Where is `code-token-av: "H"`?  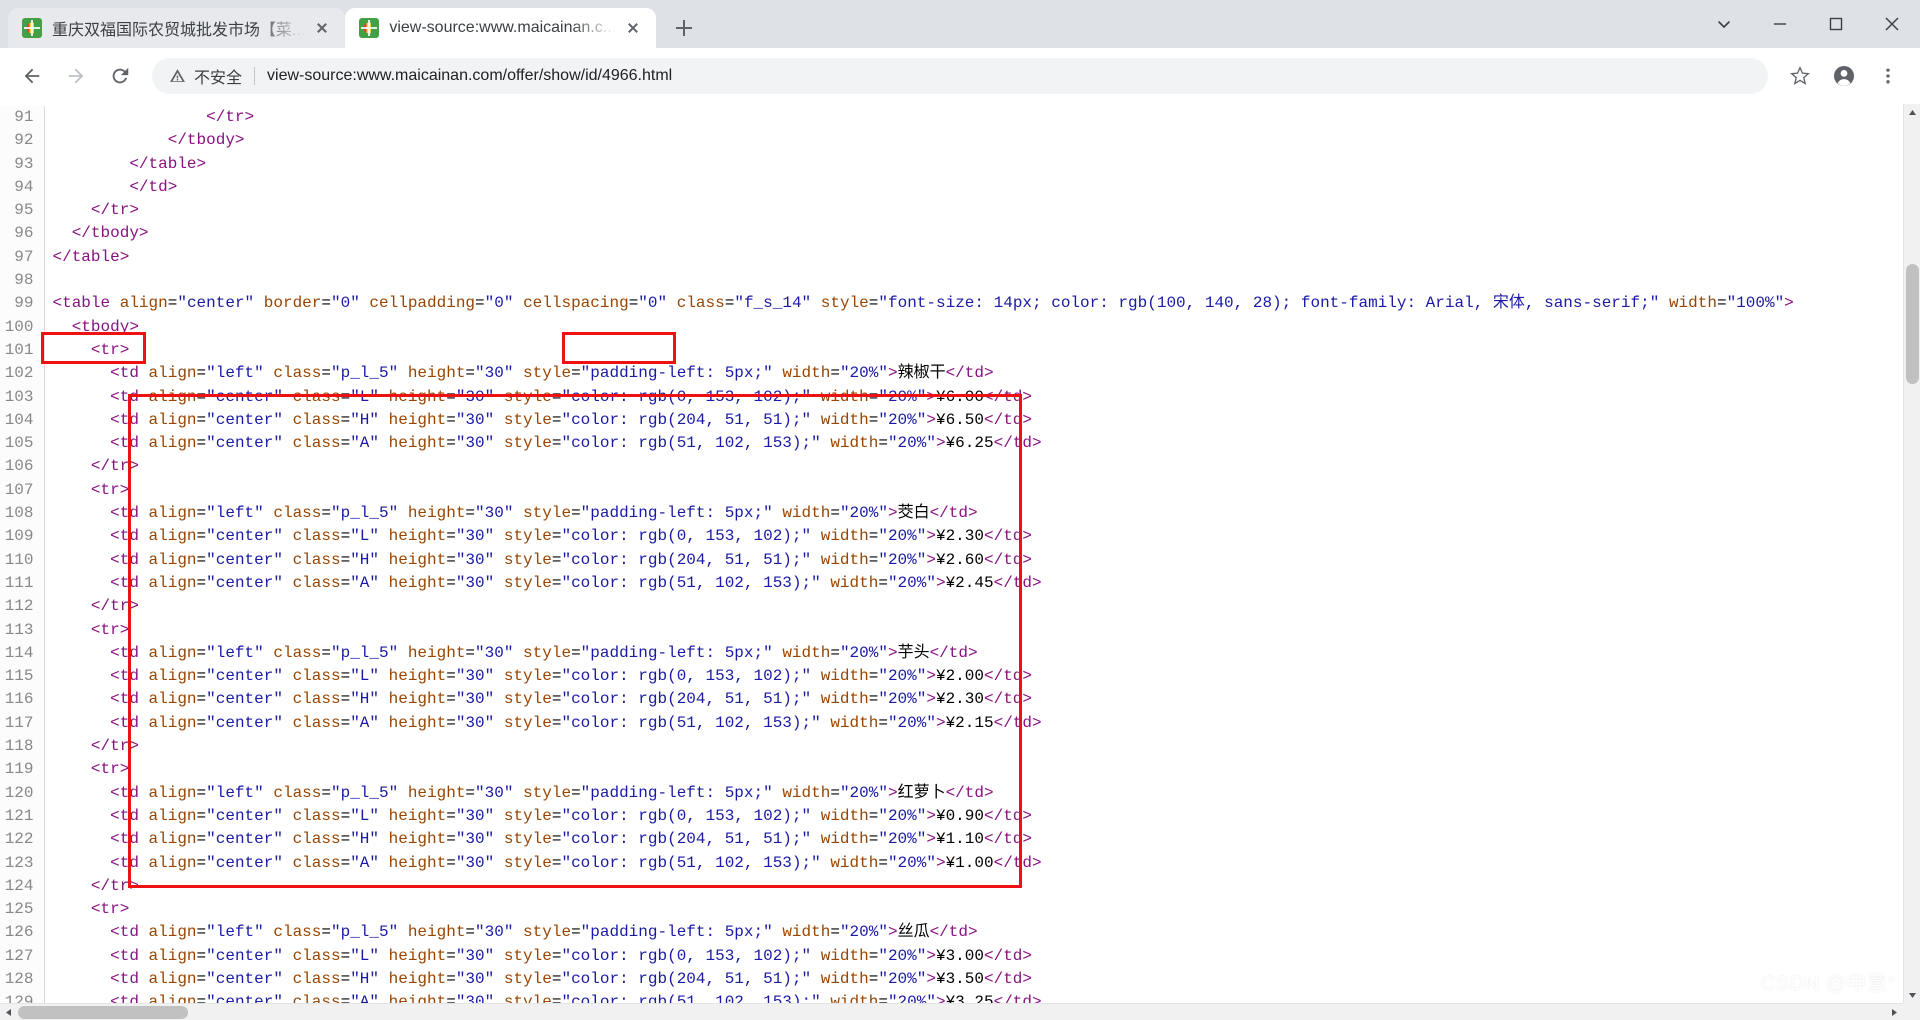 code-token-av: "H" is located at coordinates (364, 699).